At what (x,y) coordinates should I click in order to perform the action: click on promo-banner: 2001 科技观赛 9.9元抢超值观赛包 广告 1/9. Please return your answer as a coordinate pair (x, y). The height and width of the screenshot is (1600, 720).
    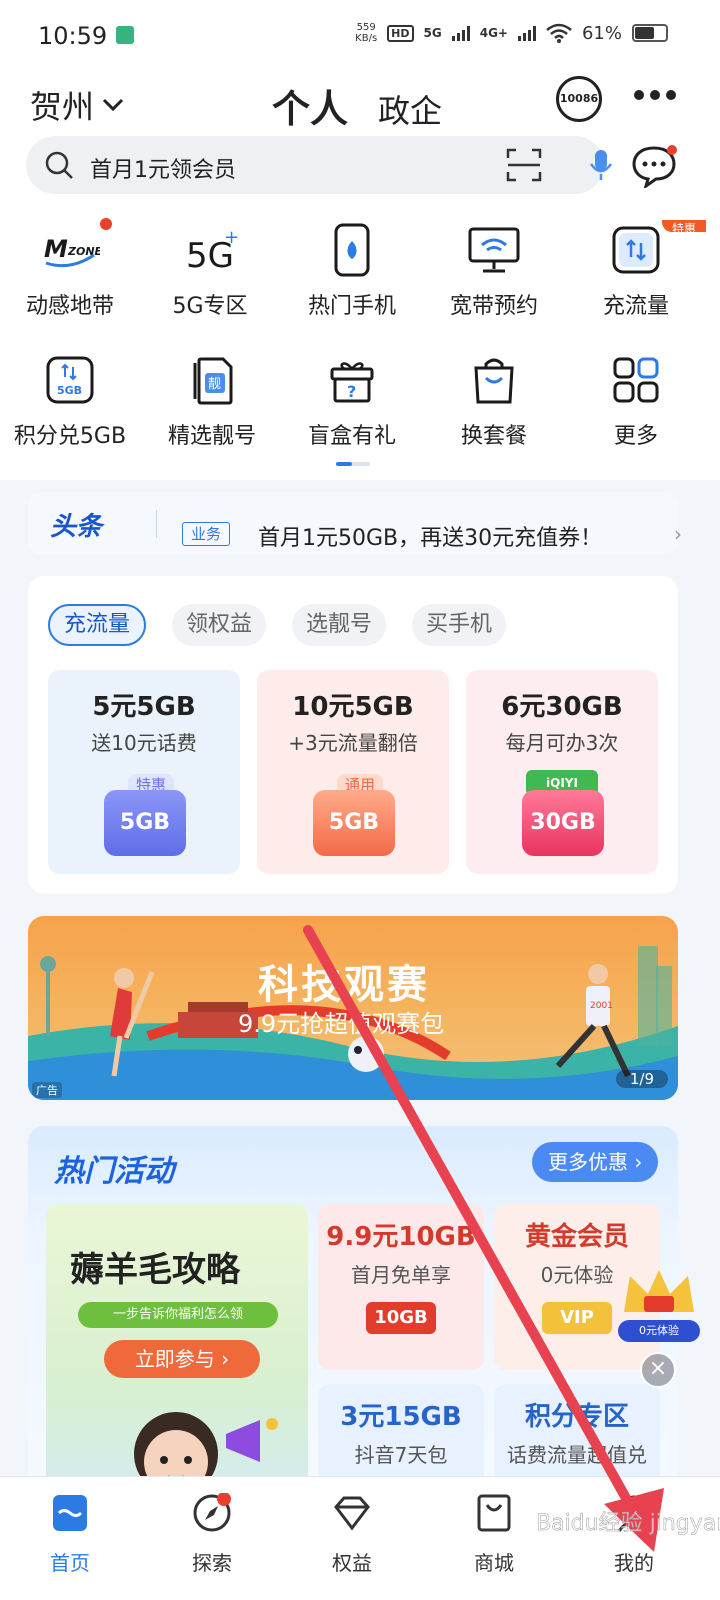
    Looking at the image, I should click on (353, 1008).